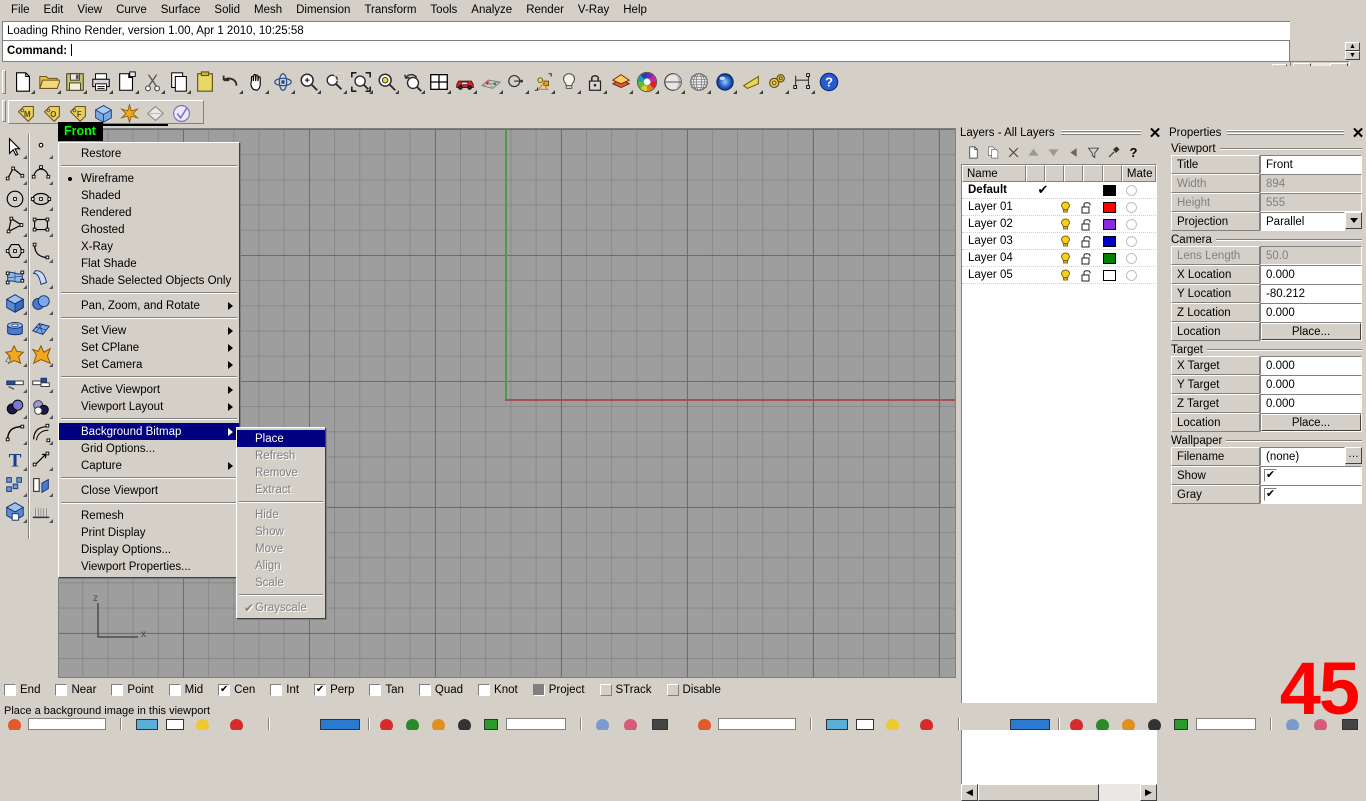 Image resolution: width=1366 pixels, height=801 pixels. I want to click on zoom-selected-icon, so click(387, 82).